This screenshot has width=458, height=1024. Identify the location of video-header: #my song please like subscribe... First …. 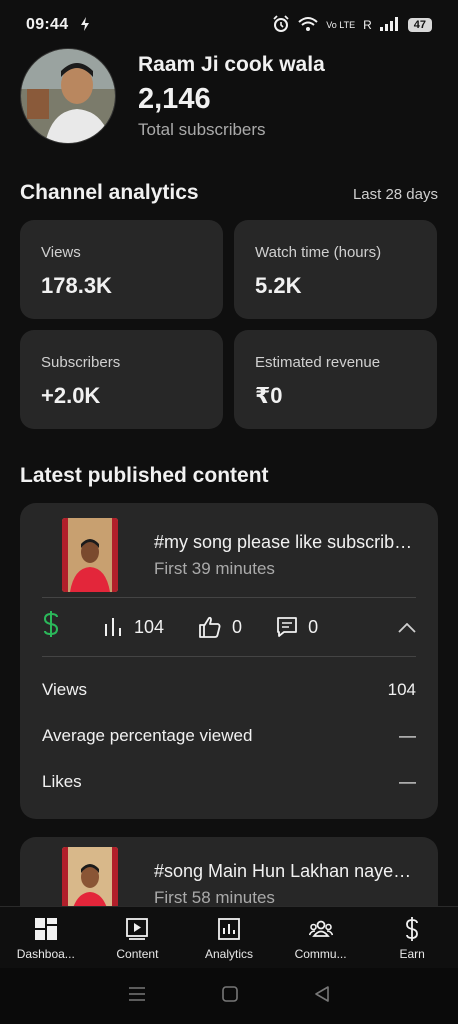
(229, 550).